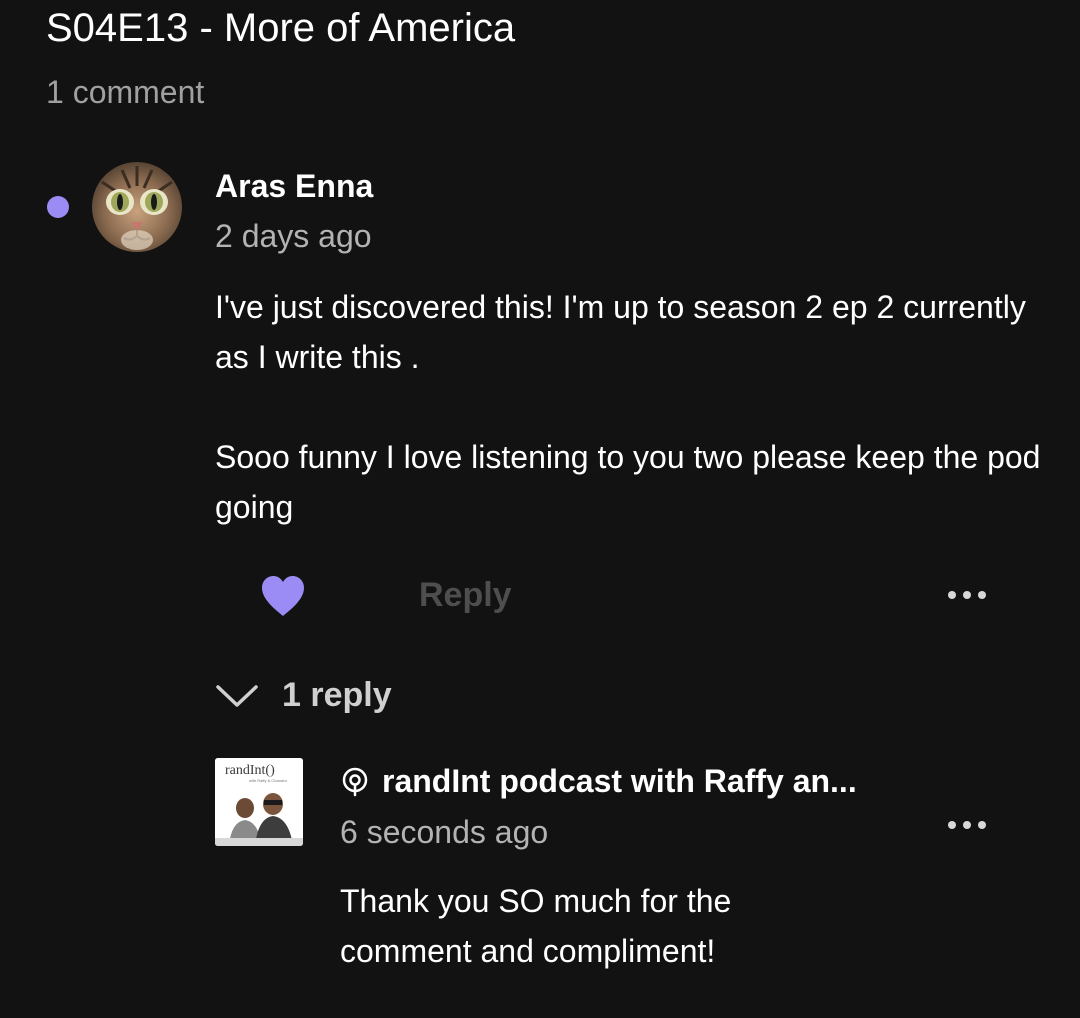 This screenshot has height=1018, width=1080. I want to click on unread-indicator-dot, so click(58, 207).